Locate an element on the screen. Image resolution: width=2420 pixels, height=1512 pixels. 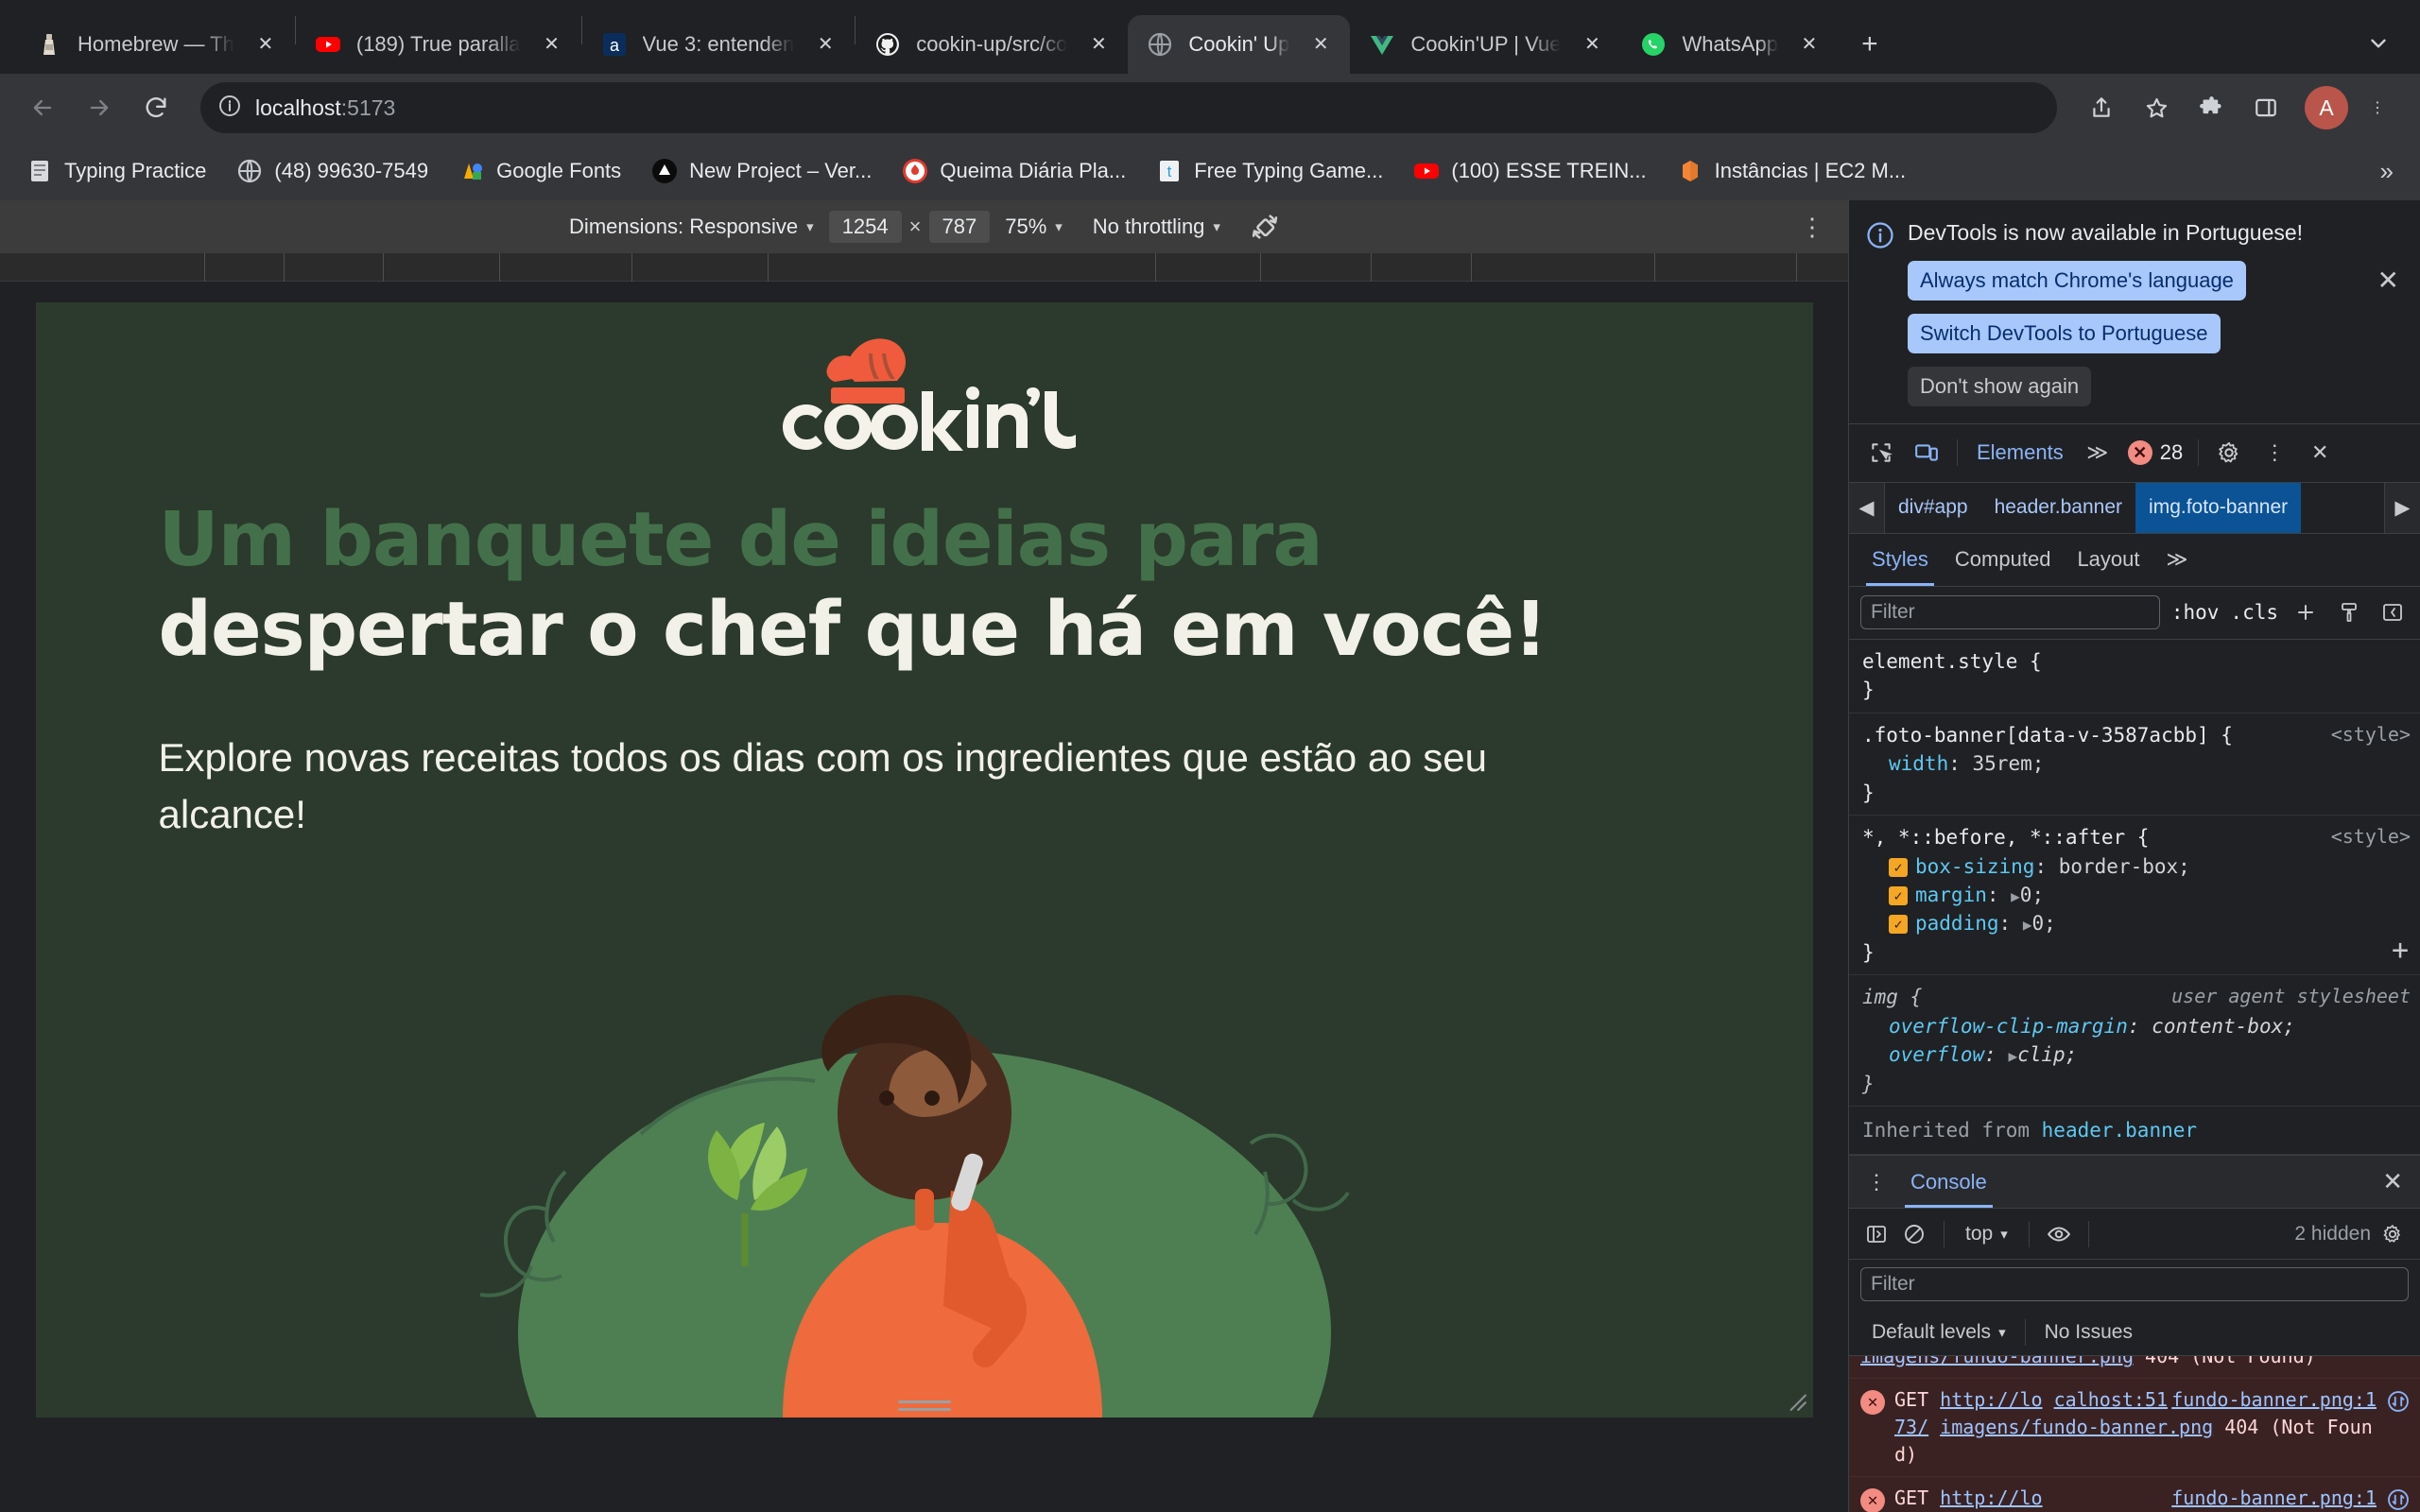
console-message: imagens/fundo-banner.png 404 (Not Found) is located at coordinates (2134, 1368).